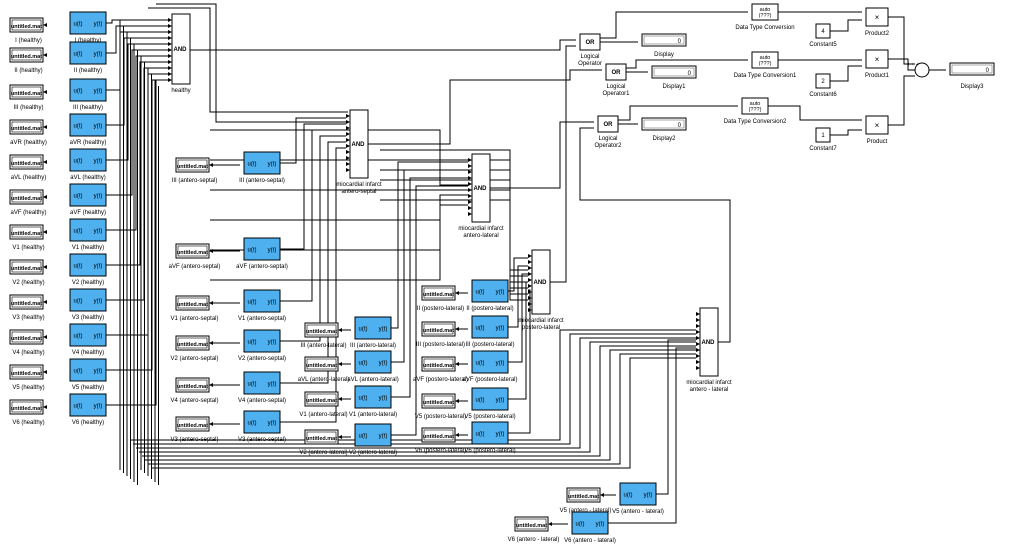 The height and width of the screenshot is (547, 1009). I want to click on and-antero-septal: AND miocardial infarctantero-septal, so click(359, 152).